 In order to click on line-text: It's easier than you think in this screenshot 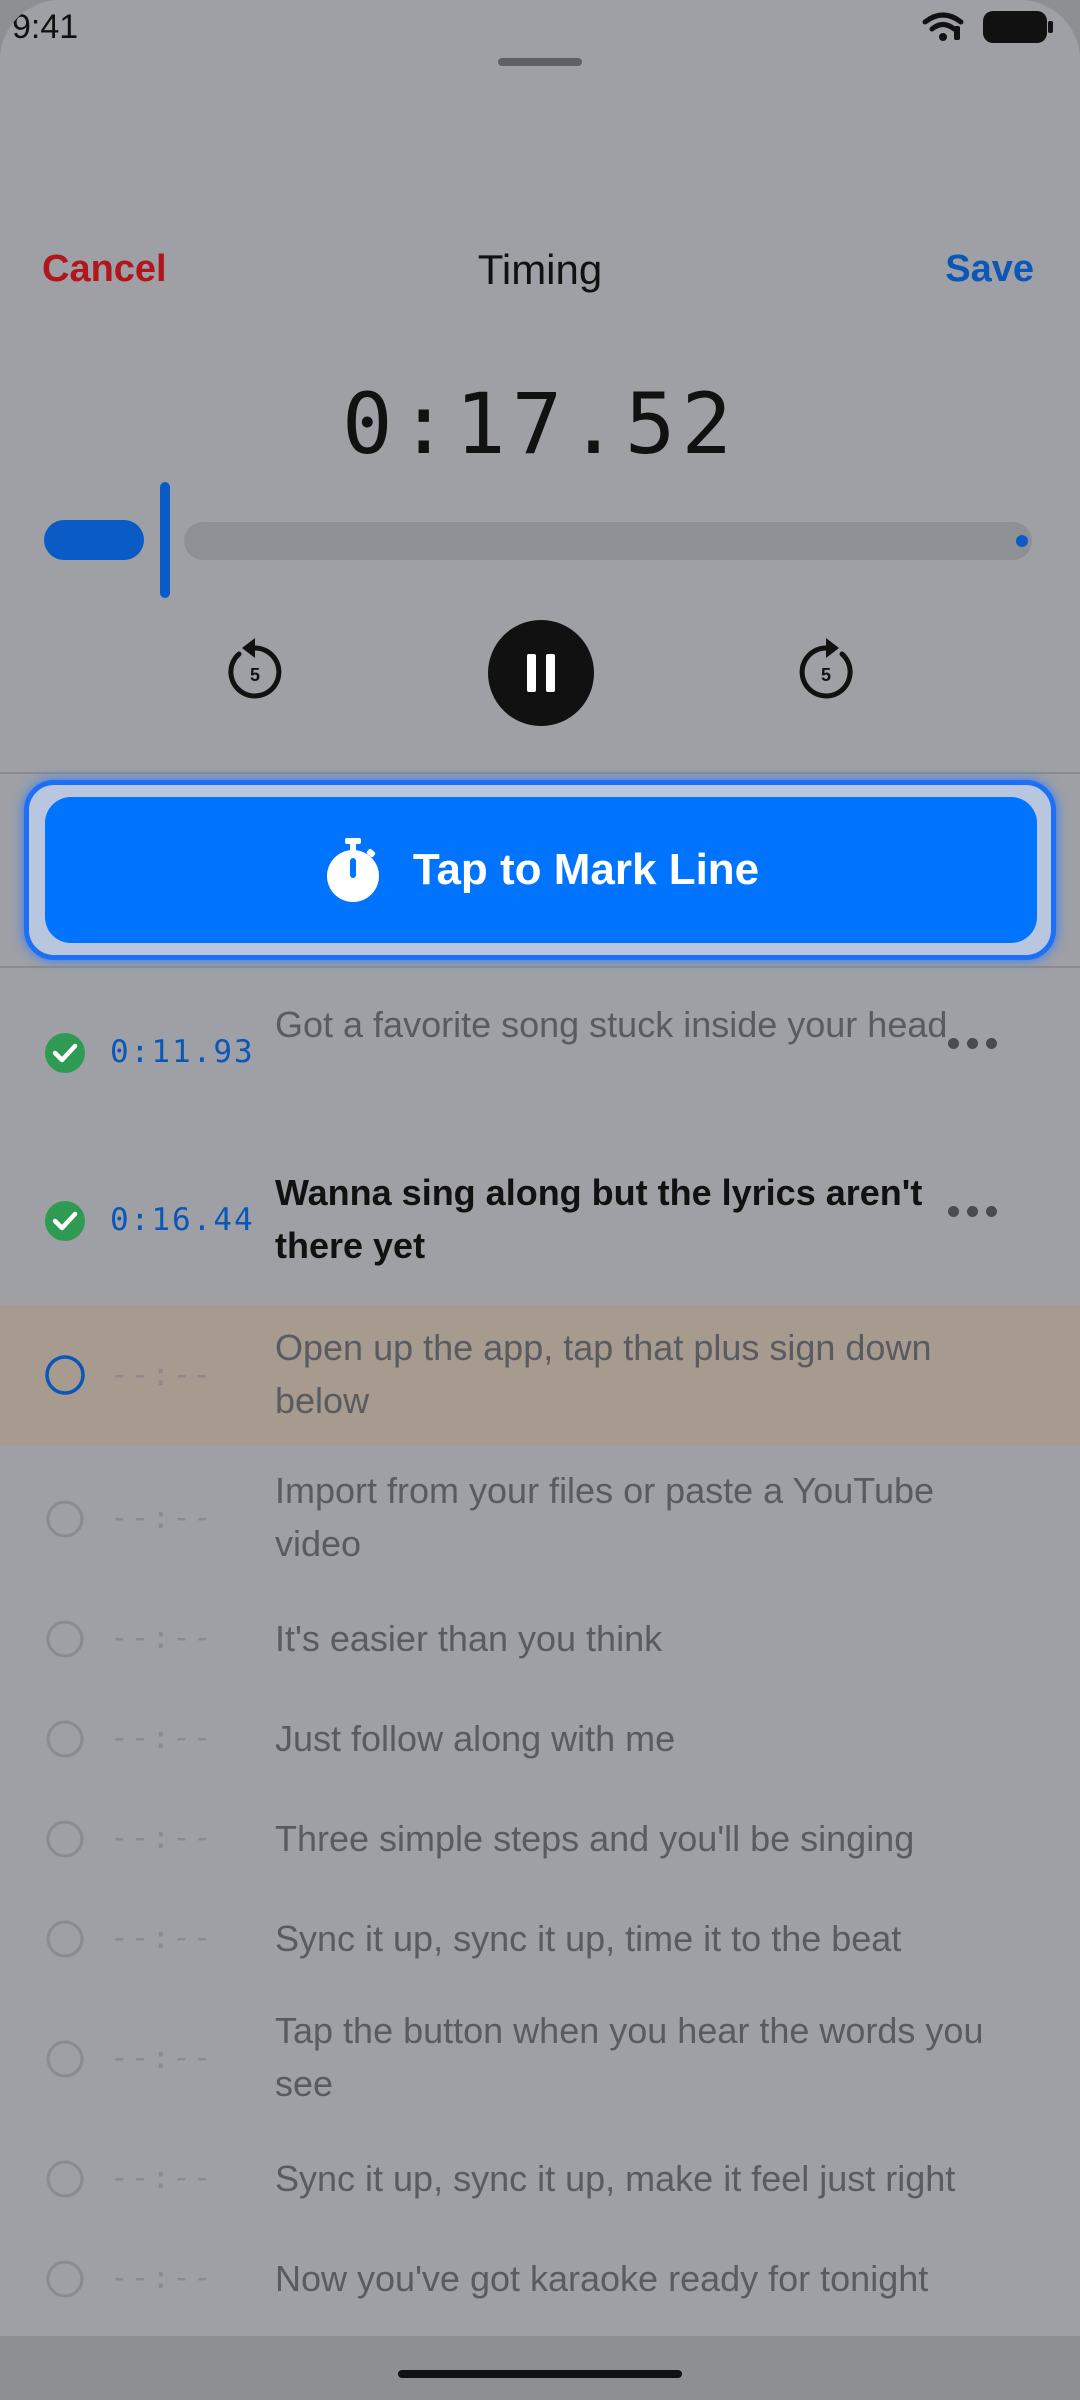, I will do `click(469, 1638)`.